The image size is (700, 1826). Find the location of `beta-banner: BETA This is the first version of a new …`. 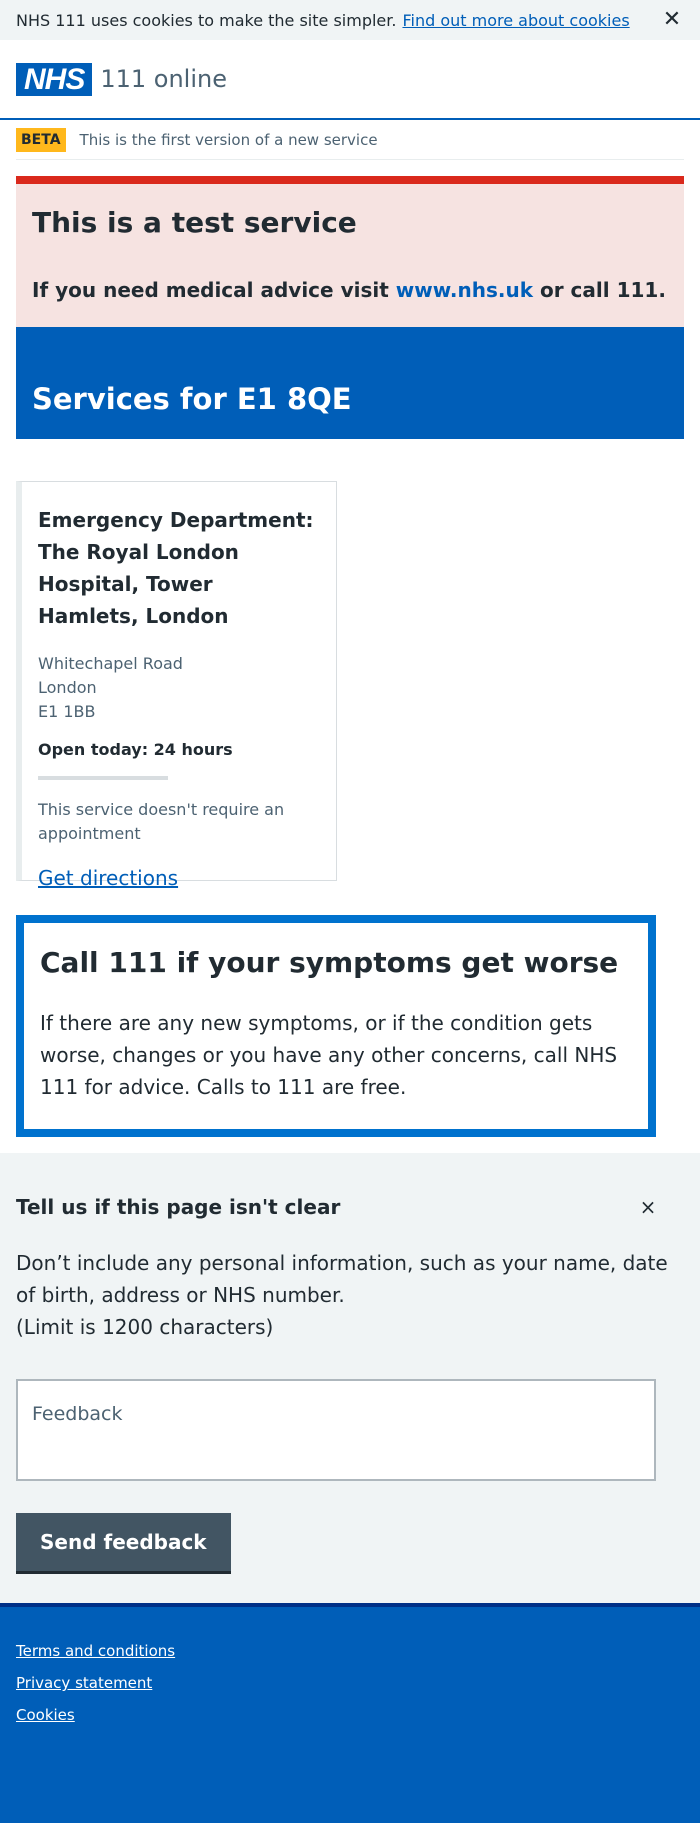

beta-banner: BETA This is the first version of a new … is located at coordinates (350, 140).